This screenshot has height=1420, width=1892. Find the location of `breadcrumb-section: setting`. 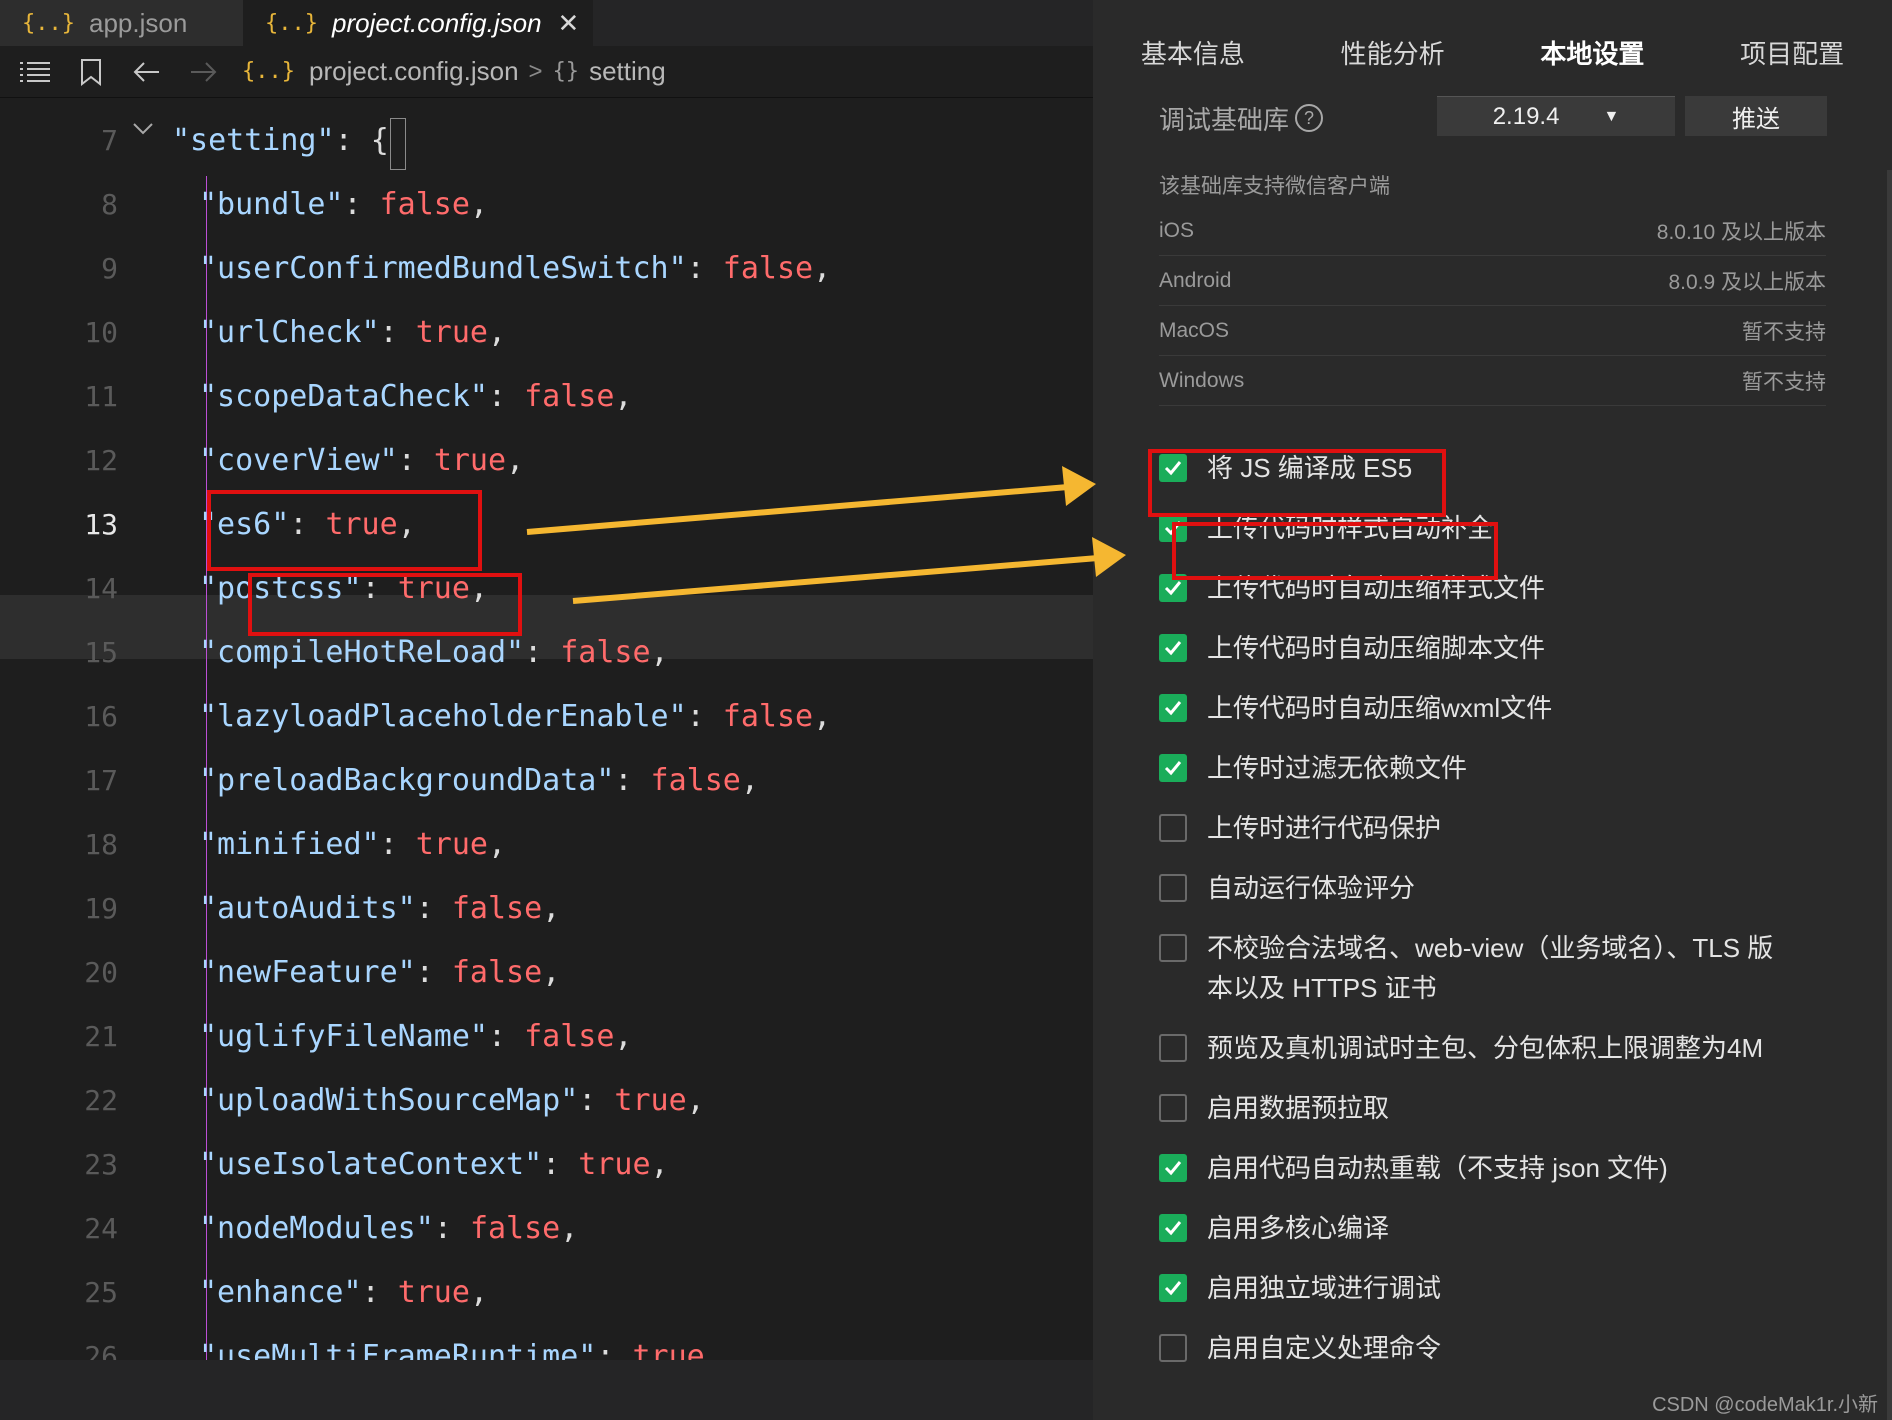

breadcrumb-section: setting is located at coordinates (627, 71).